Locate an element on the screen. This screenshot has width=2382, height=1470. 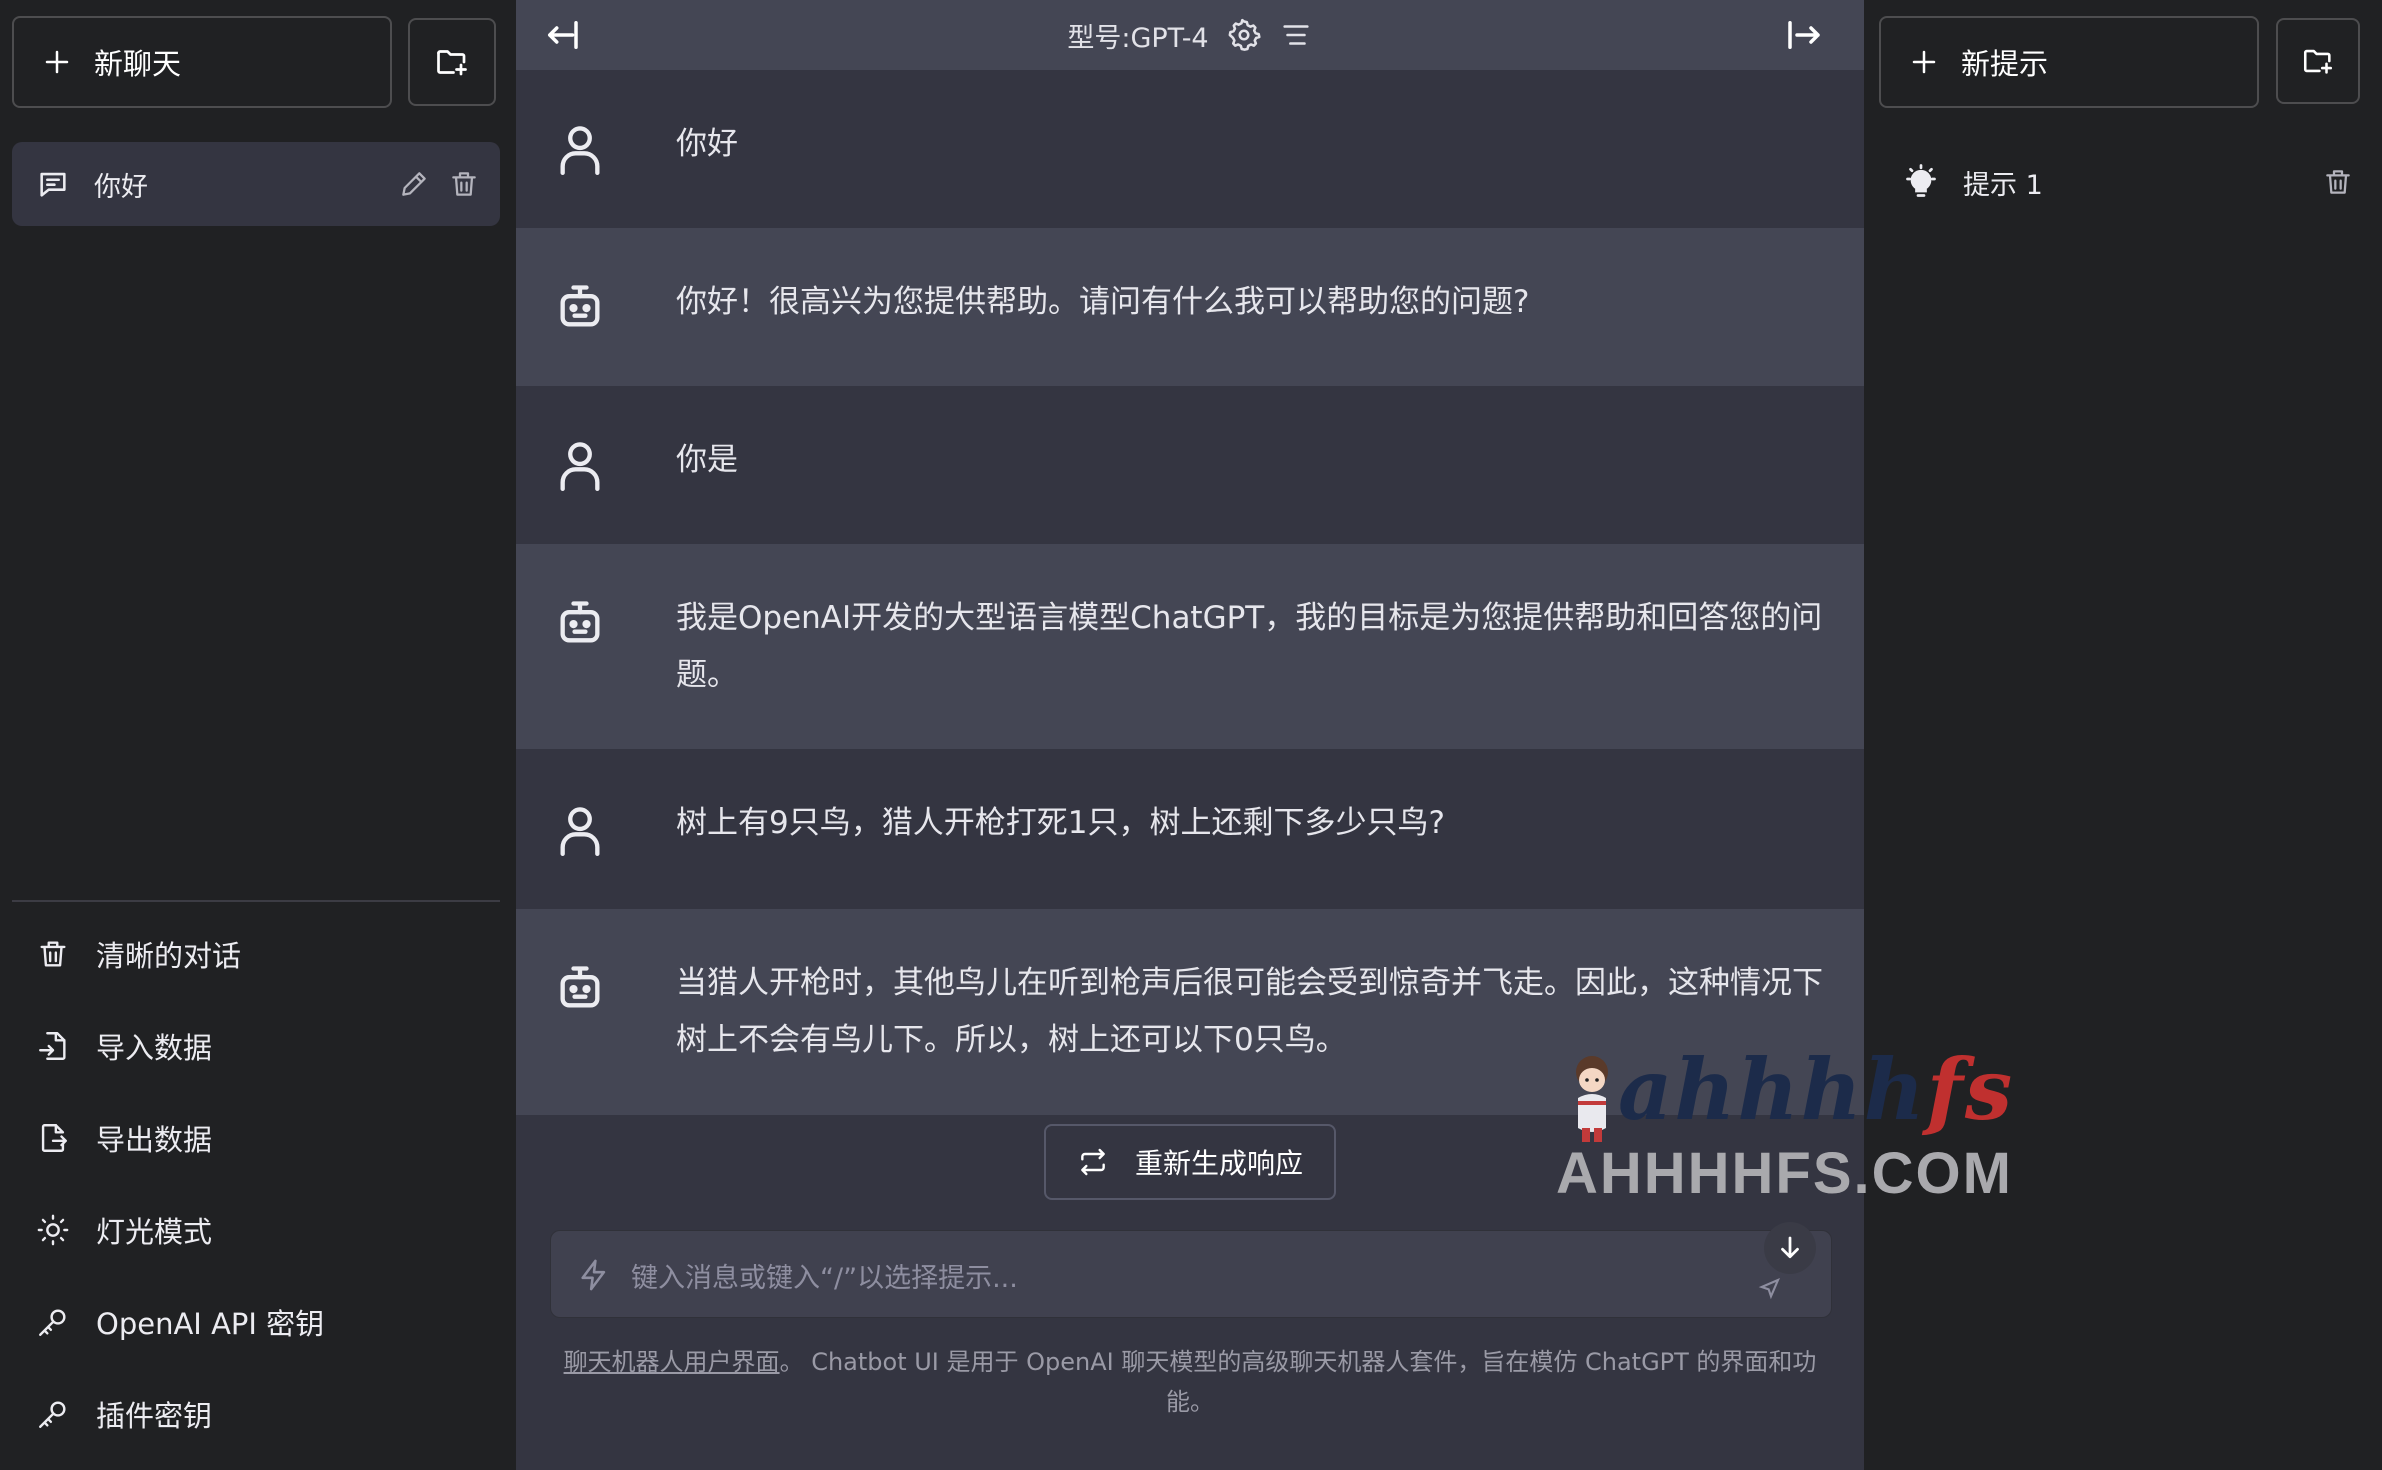
message-text: 你好！很高兴为您提供帮助。请问有什么我可以帮助您的问题? is located at coordinates (1103, 302).